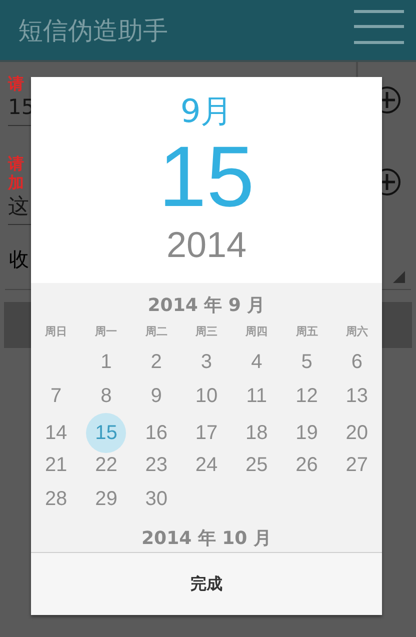  I want to click on calendar-day: 27, so click(356, 465).